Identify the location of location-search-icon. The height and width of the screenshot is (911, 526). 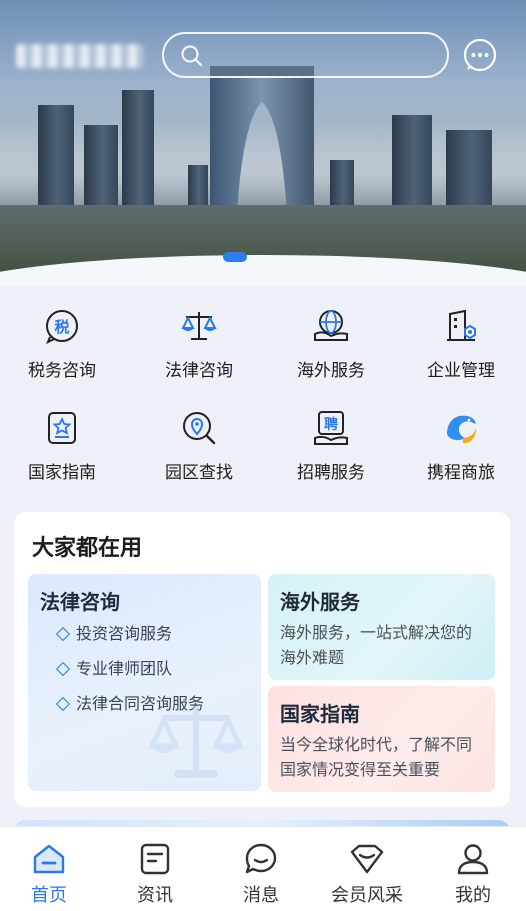
(199, 428).